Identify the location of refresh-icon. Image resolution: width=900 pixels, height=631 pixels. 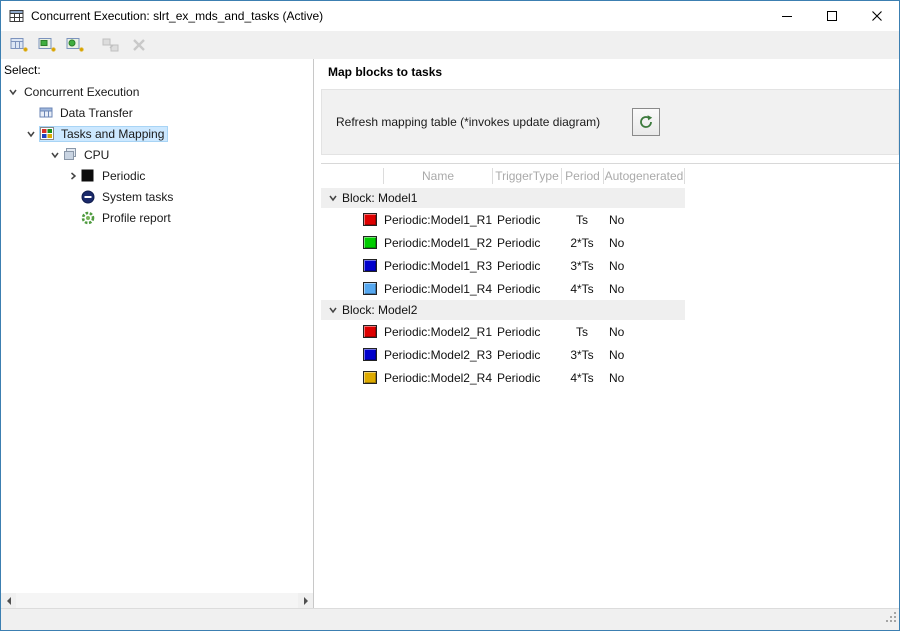
(646, 121).